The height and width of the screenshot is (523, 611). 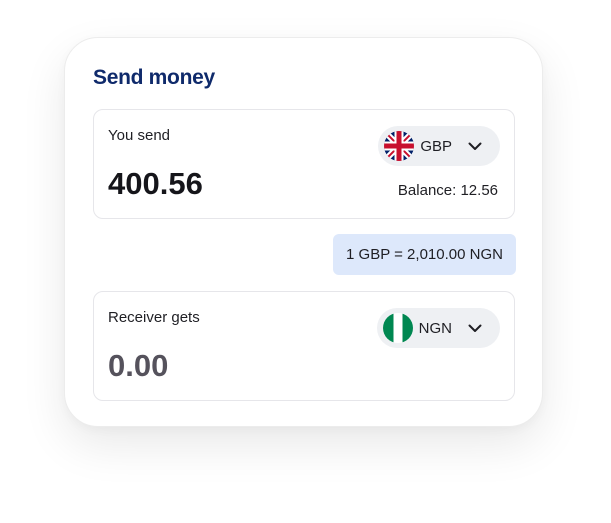 I want to click on receive-currency-code: NGN, so click(x=435, y=328).